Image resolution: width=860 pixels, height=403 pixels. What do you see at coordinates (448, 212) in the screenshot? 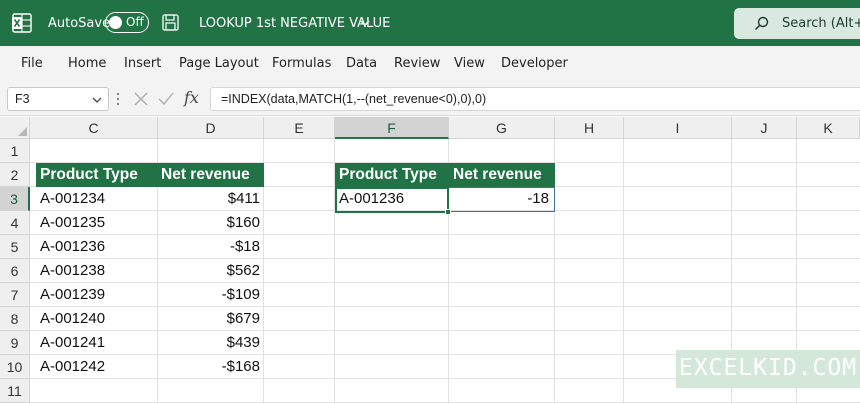
I see `fill-handle` at bounding box center [448, 212].